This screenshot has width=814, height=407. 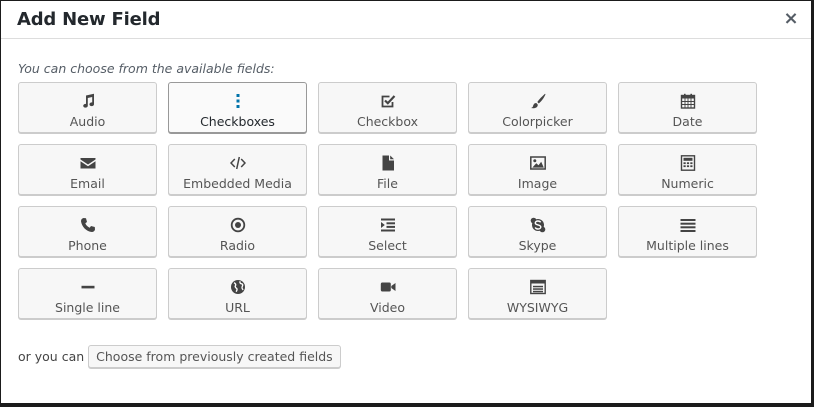 I want to click on dialog-header: Add New Field ×, so click(x=406, y=20).